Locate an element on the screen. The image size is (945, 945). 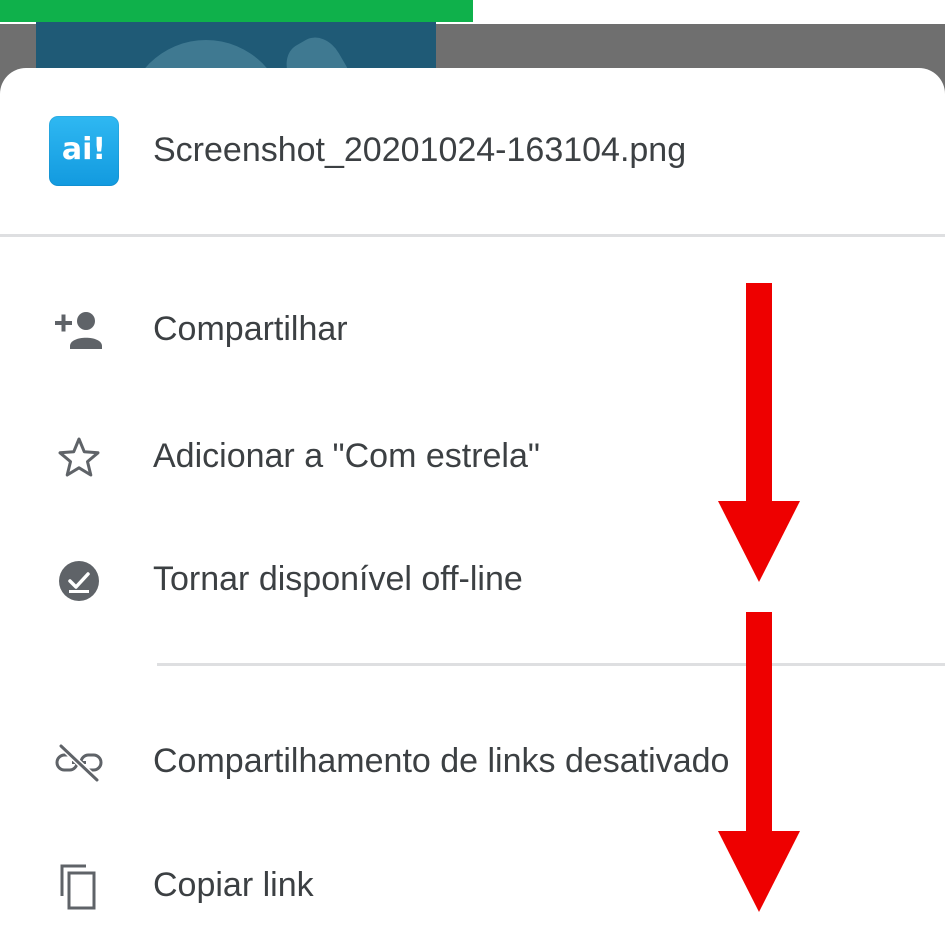
menu-item-label: Copiar link is located at coordinates (233, 885).